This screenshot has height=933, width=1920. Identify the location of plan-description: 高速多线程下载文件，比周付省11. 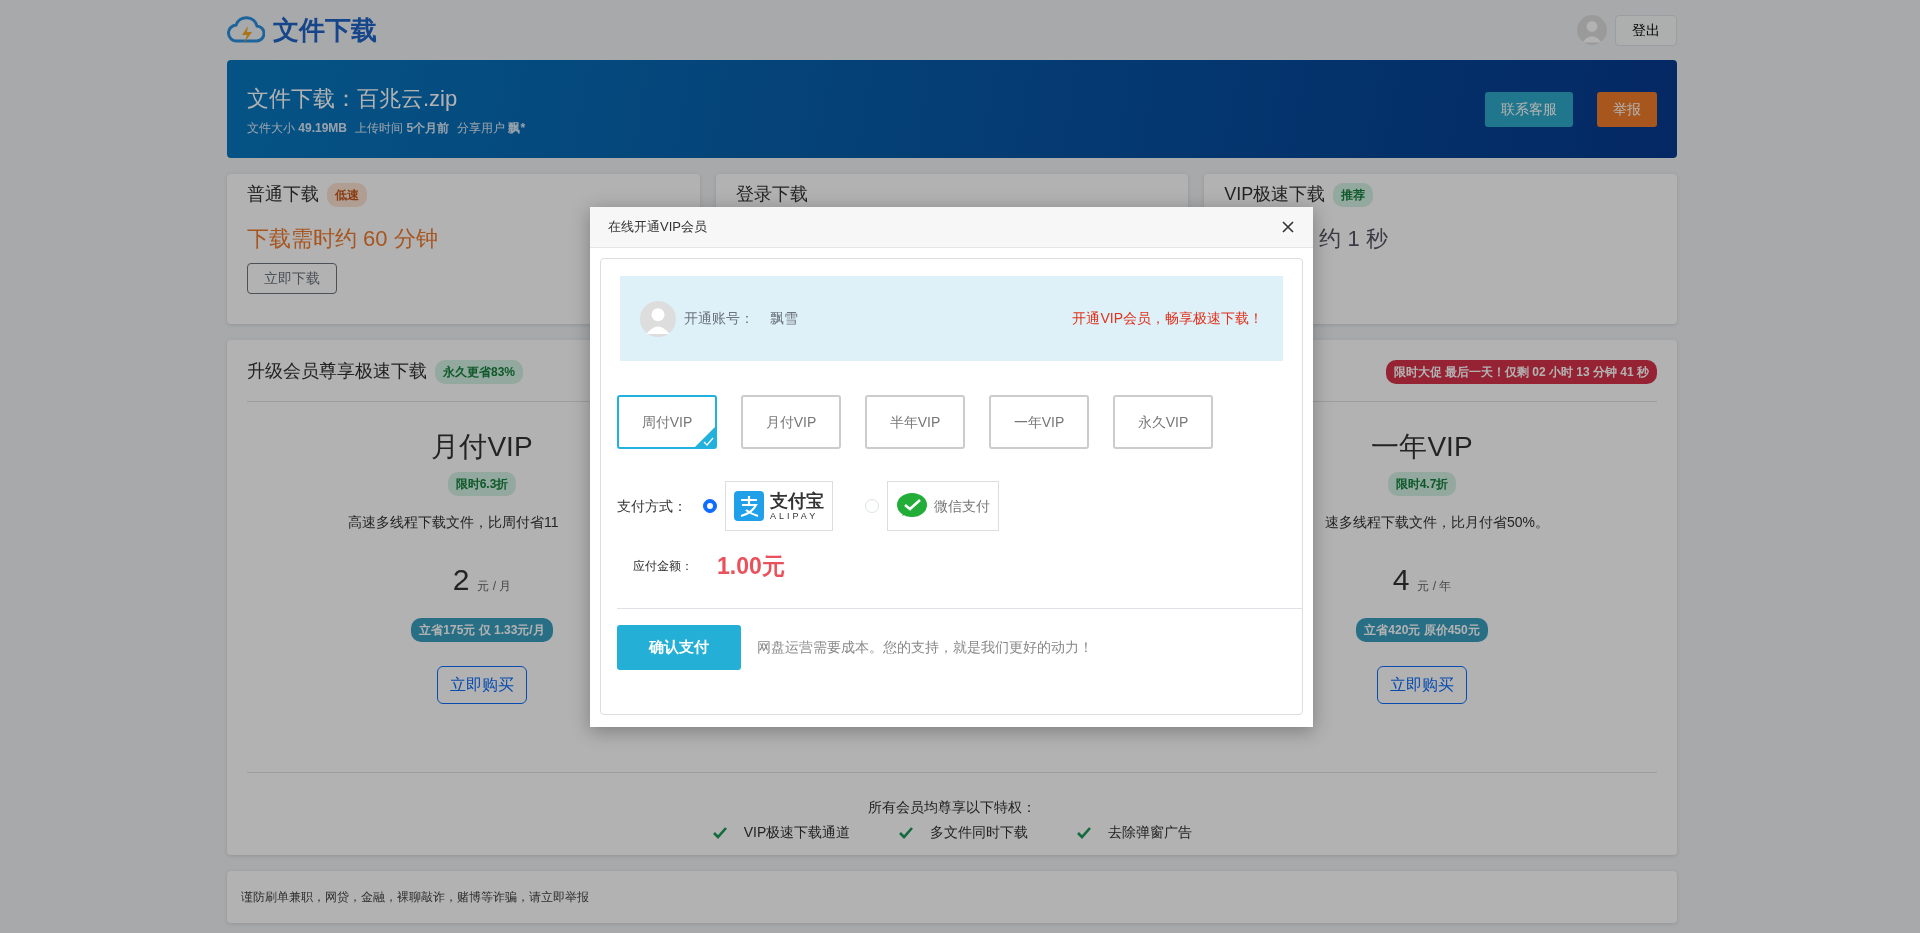
(453, 522).